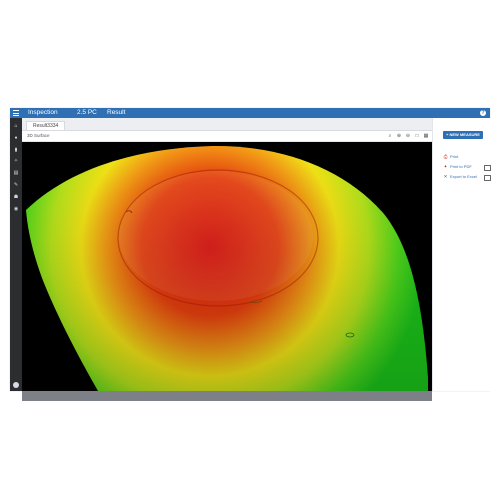 The width and height of the screenshot is (500, 500). I want to click on sidebar: ⌂ ● ▮ ✧ ▤ ✎ ☗ ◉, so click(16, 254).